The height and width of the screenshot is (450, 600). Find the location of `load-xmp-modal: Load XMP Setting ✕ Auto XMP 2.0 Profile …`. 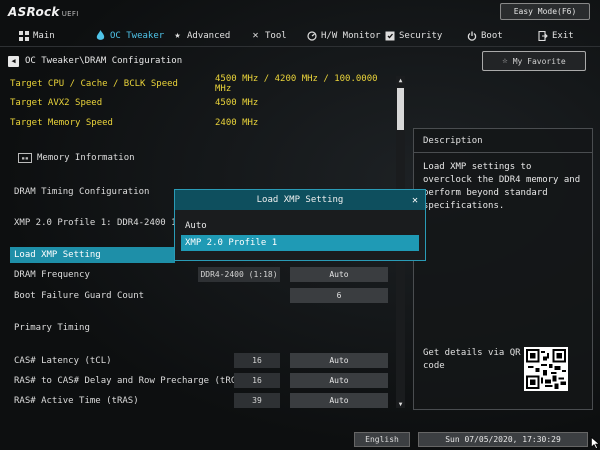

load-xmp-modal: Load XMP Setting ✕ Auto XMP 2.0 Profile … is located at coordinates (300, 225).